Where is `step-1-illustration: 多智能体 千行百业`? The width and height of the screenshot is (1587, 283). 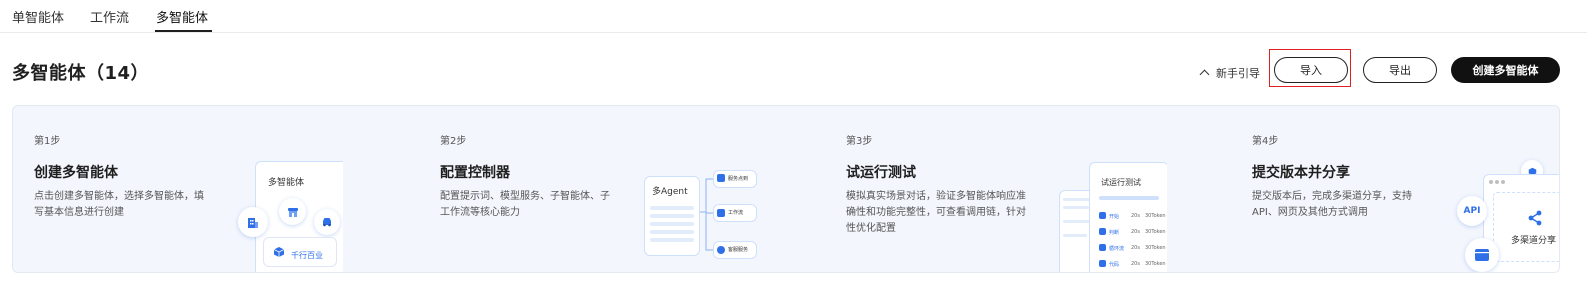 step-1-illustration: 多智能体 千行百业 is located at coordinates (289, 216).